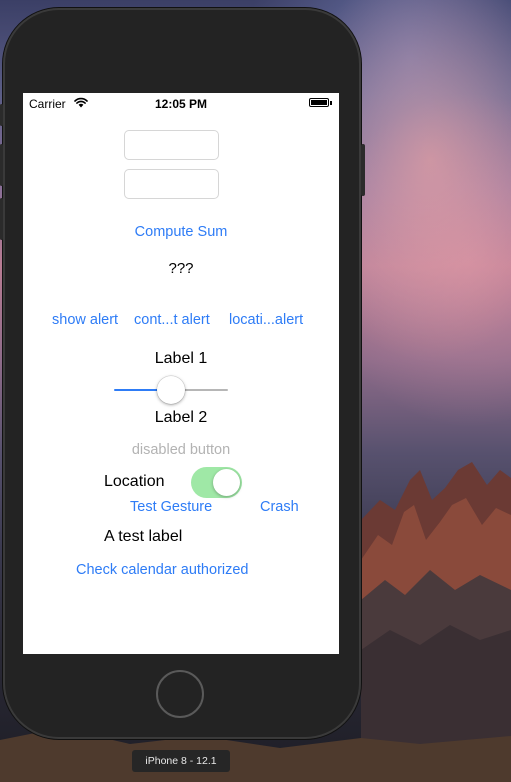  What do you see at coordinates (162, 570) in the screenshot?
I see `check-calendar-button: Check calendar authorized` at bounding box center [162, 570].